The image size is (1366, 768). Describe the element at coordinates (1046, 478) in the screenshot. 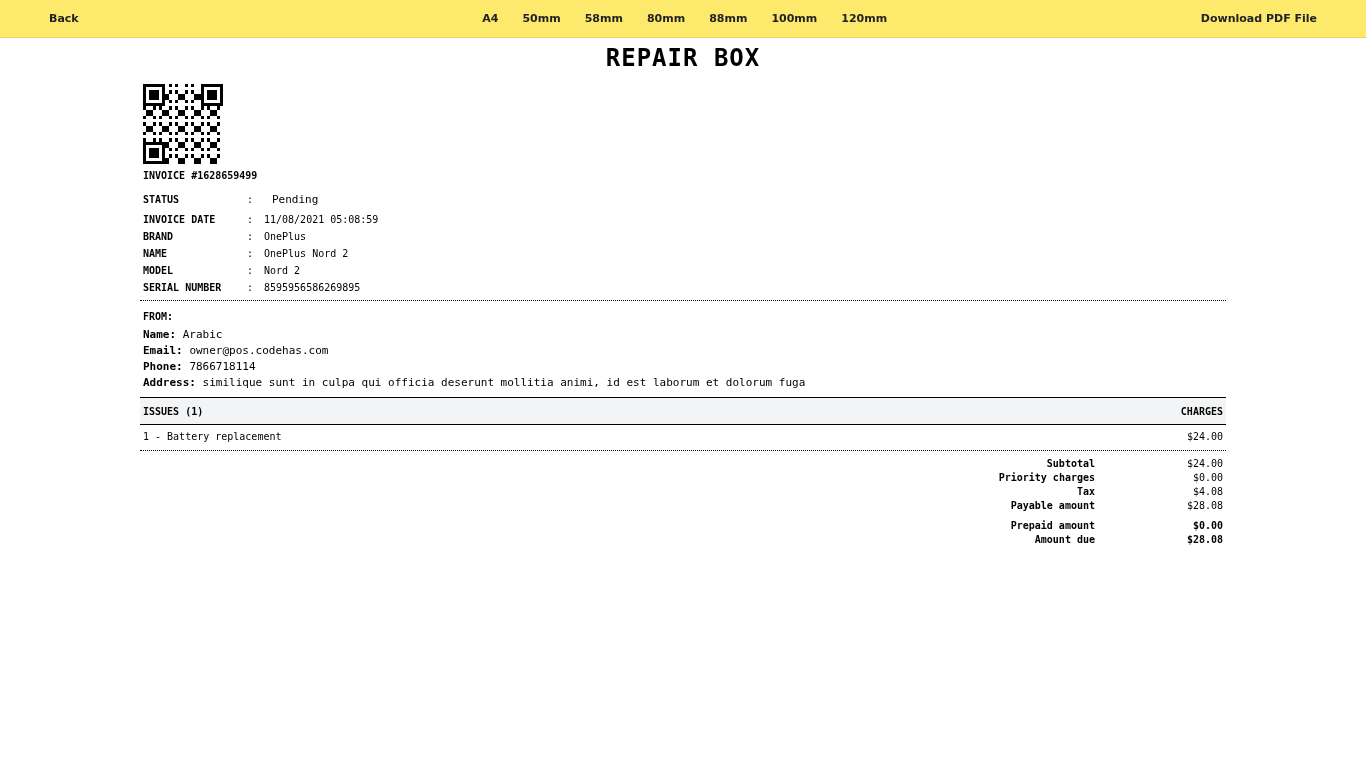

I see `total-label: Priority charges` at that location.